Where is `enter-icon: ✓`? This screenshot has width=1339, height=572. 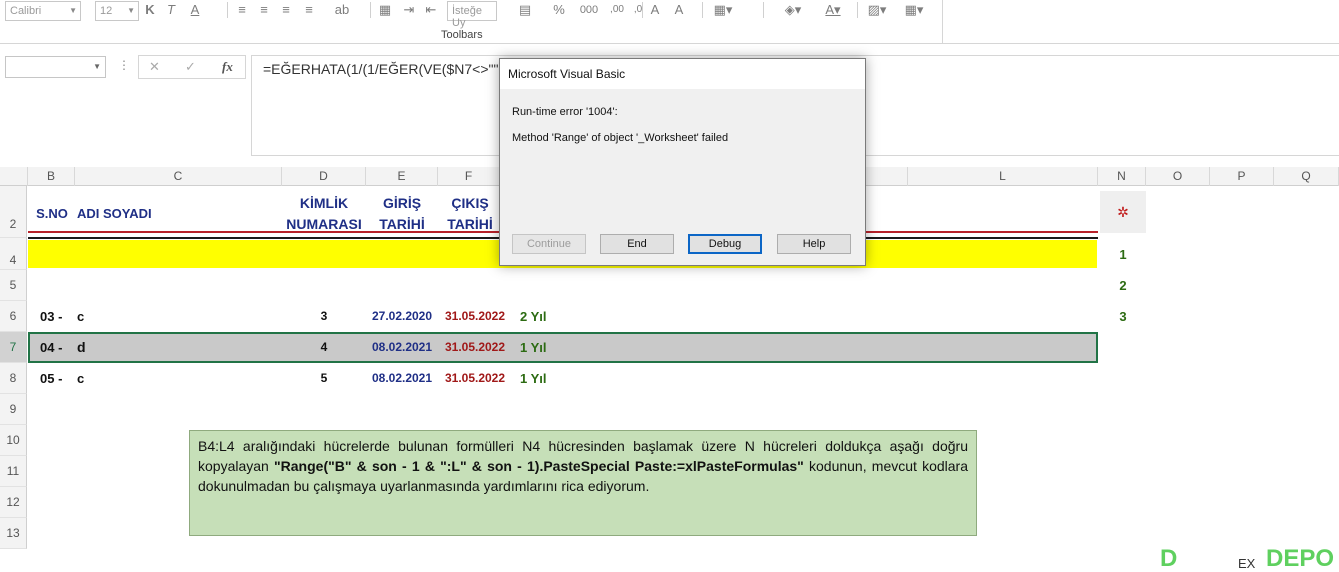
enter-icon: ✓ is located at coordinates (190, 67).